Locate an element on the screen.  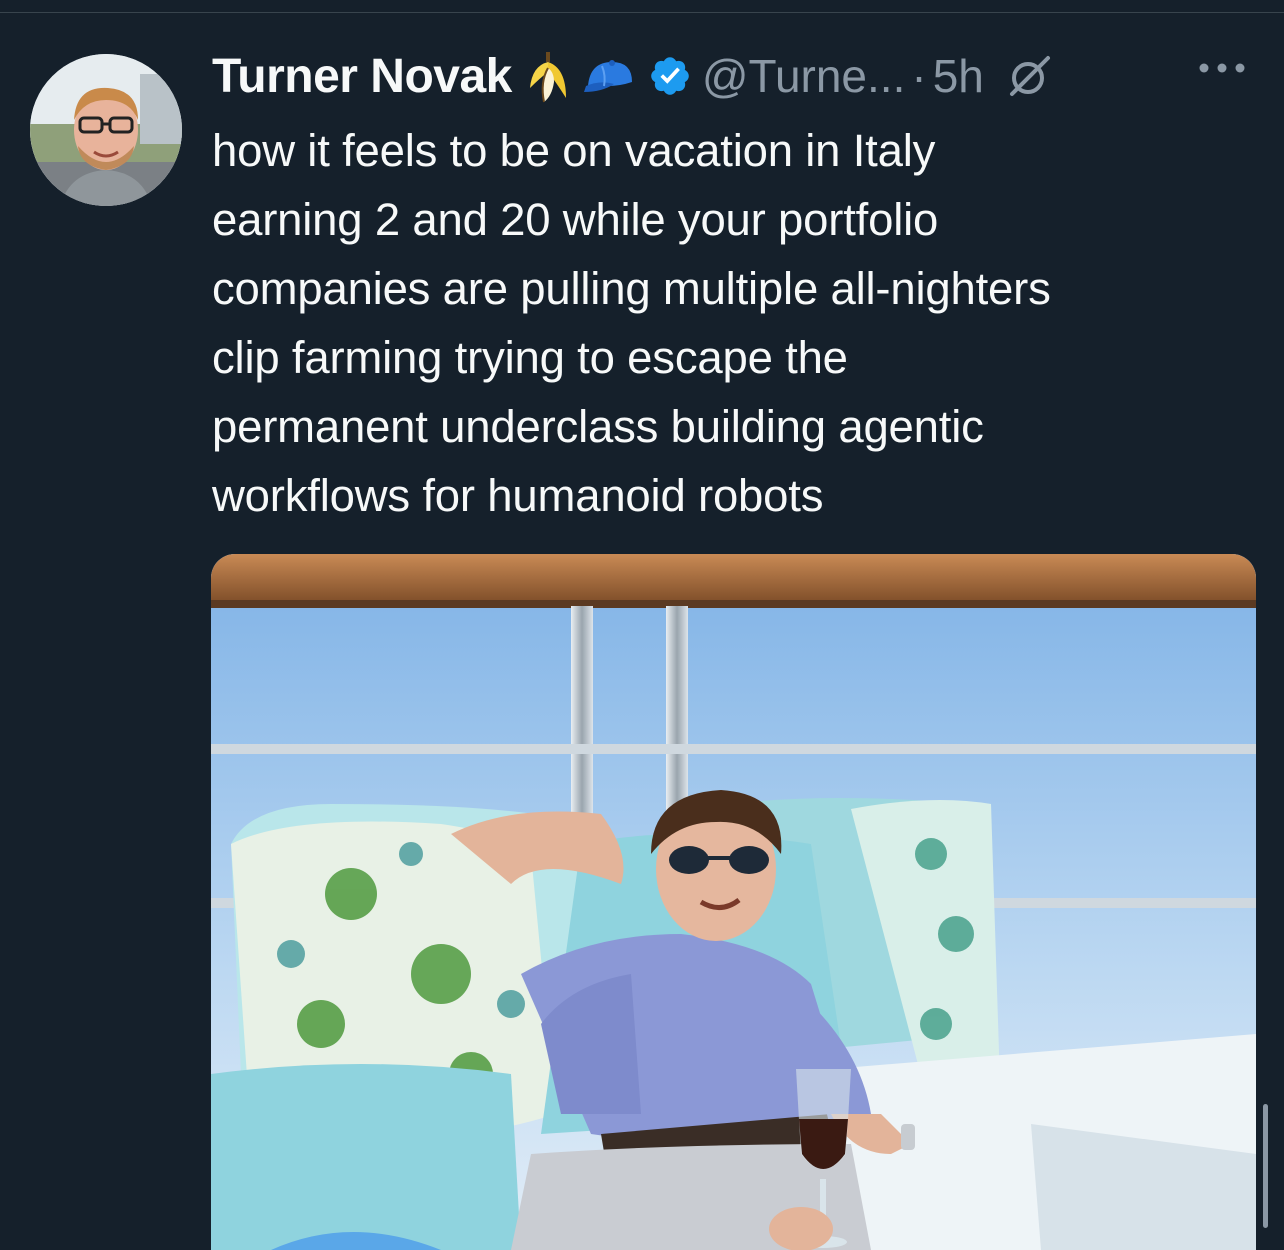
tweet-time: 5h is located at coordinates (958, 76).